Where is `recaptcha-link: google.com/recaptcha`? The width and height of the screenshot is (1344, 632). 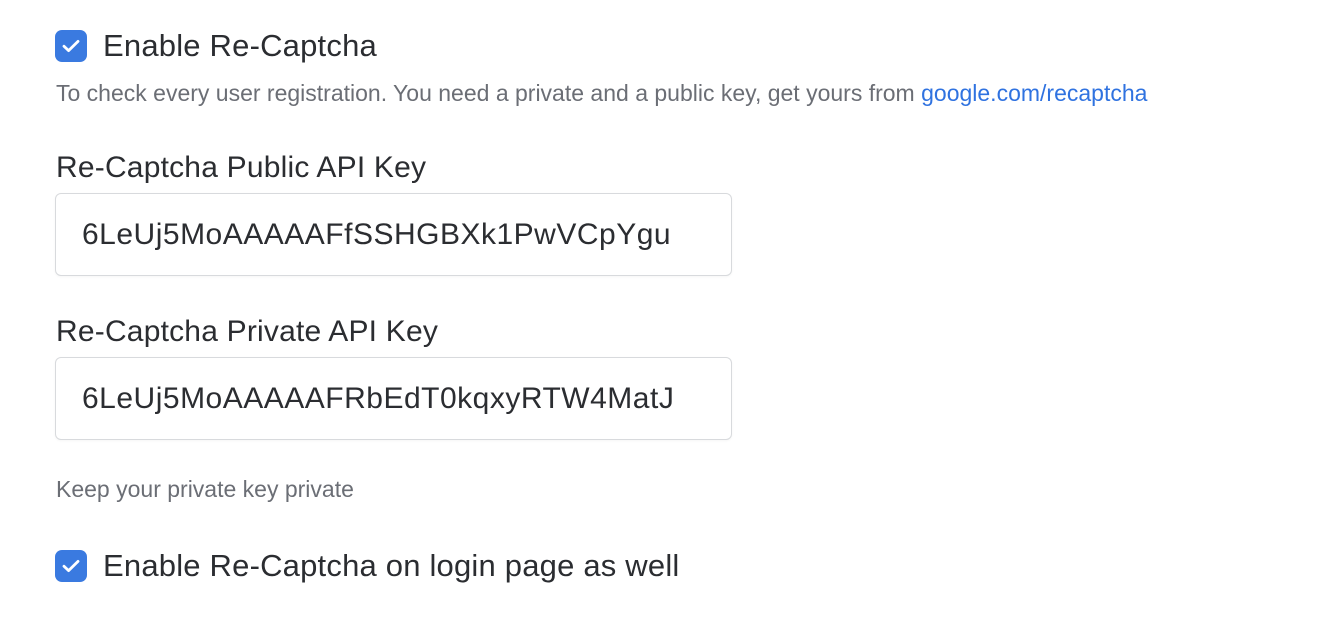
recaptcha-link: google.com/recaptcha is located at coordinates (1034, 93).